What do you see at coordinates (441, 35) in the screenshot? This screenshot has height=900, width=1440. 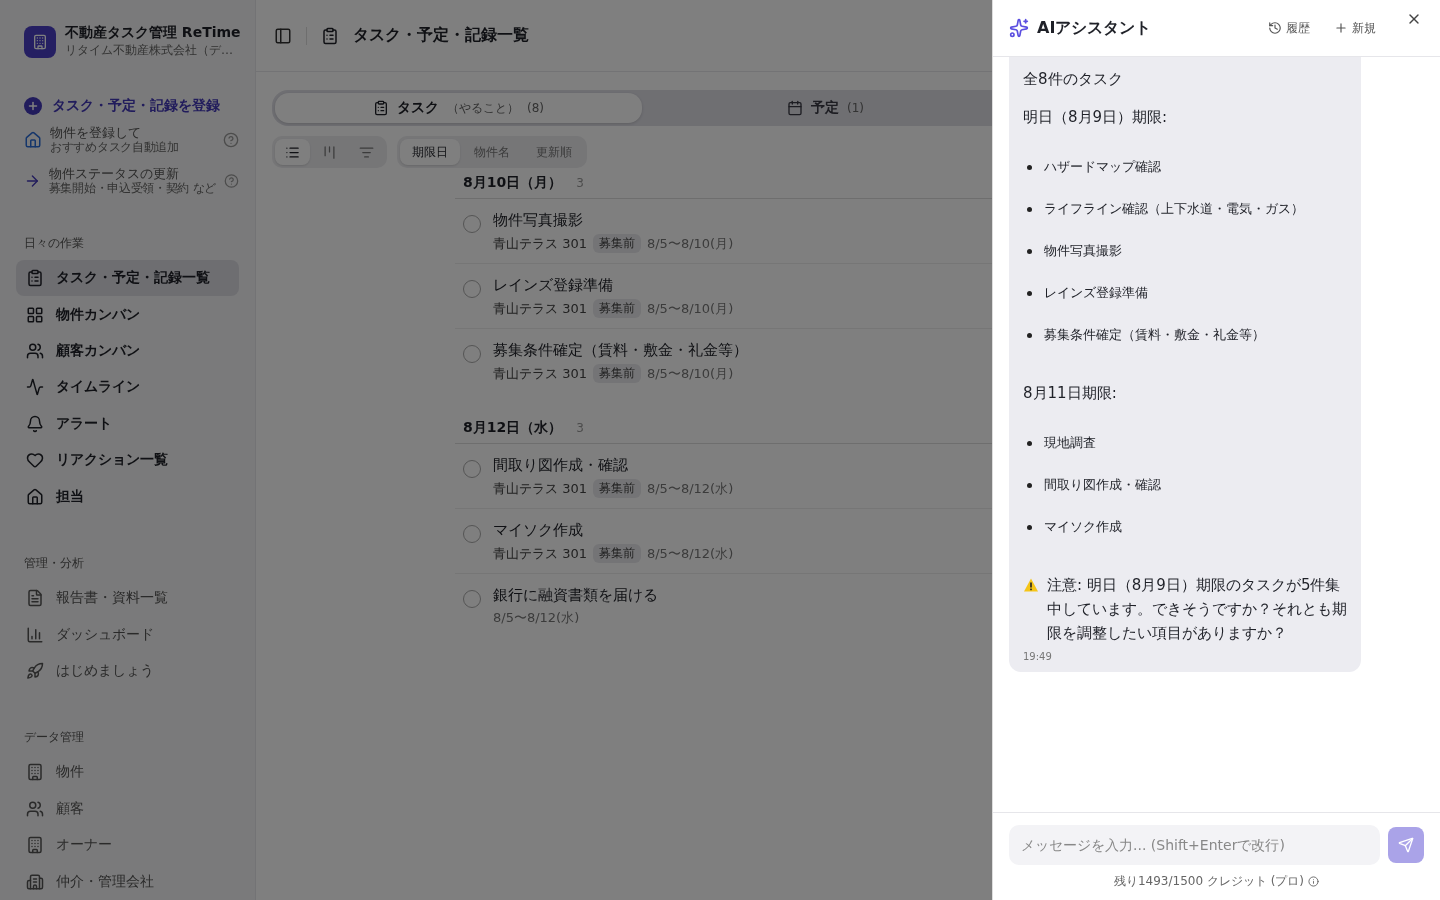 I see `page-title: タスク・予定・記録一覧` at bounding box center [441, 35].